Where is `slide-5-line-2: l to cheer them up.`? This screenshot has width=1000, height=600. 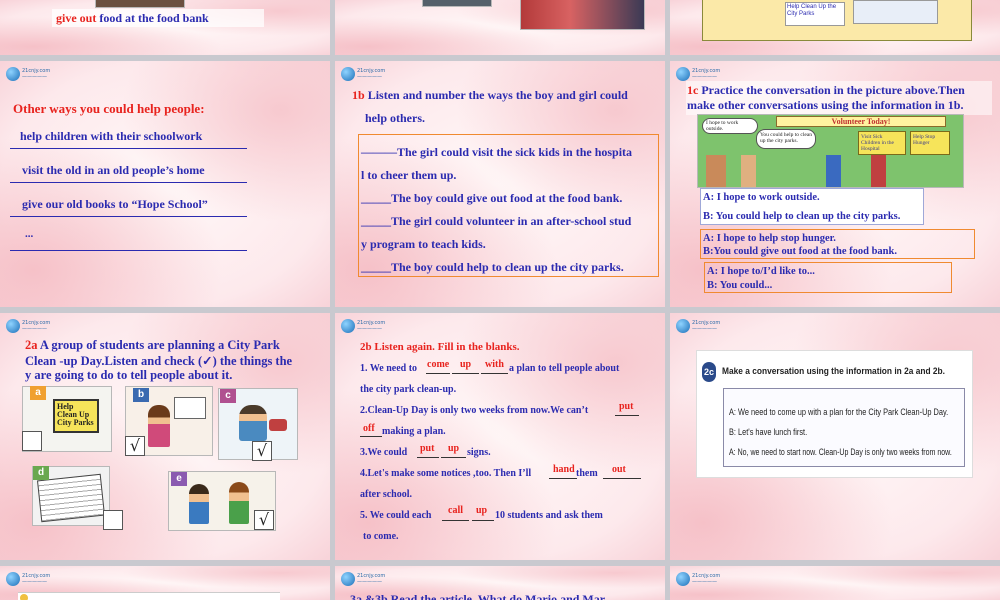 slide-5-line-2: l to cheer them up. is located at coordinates (409, 175).